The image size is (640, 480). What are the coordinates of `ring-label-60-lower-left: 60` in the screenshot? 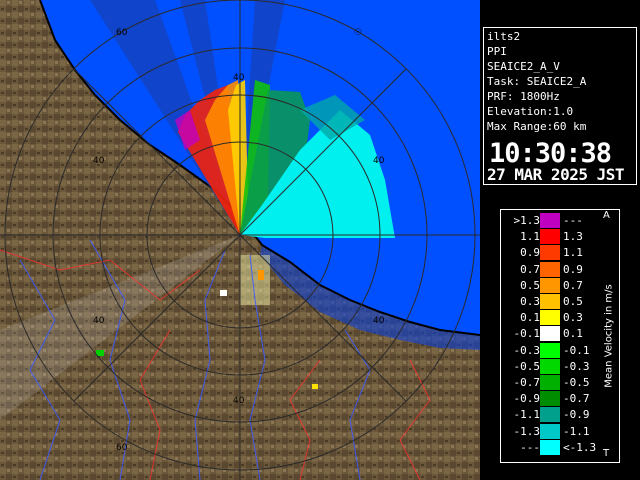 It's located at (122, 448).